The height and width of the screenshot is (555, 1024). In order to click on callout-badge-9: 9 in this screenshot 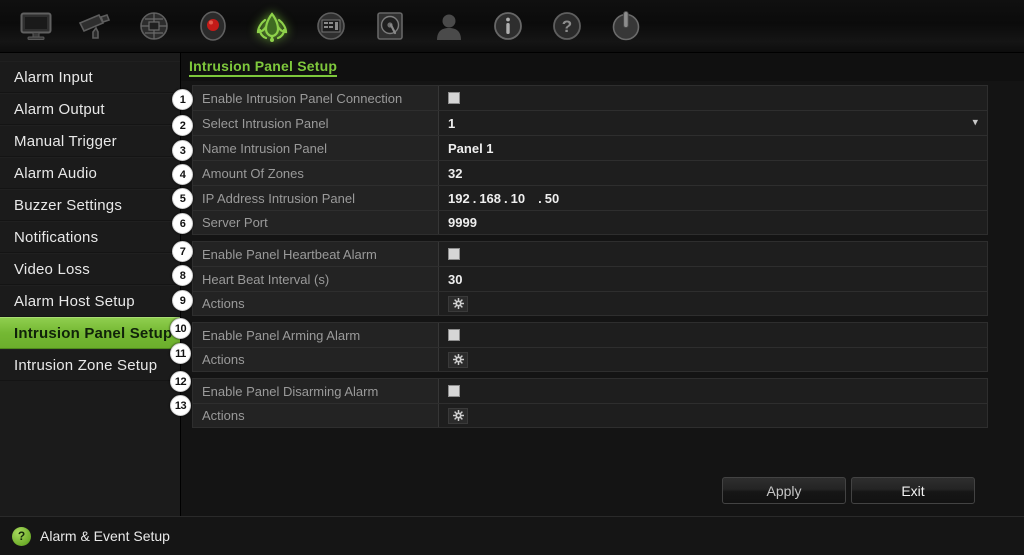, I will do `click(182, 300)`.